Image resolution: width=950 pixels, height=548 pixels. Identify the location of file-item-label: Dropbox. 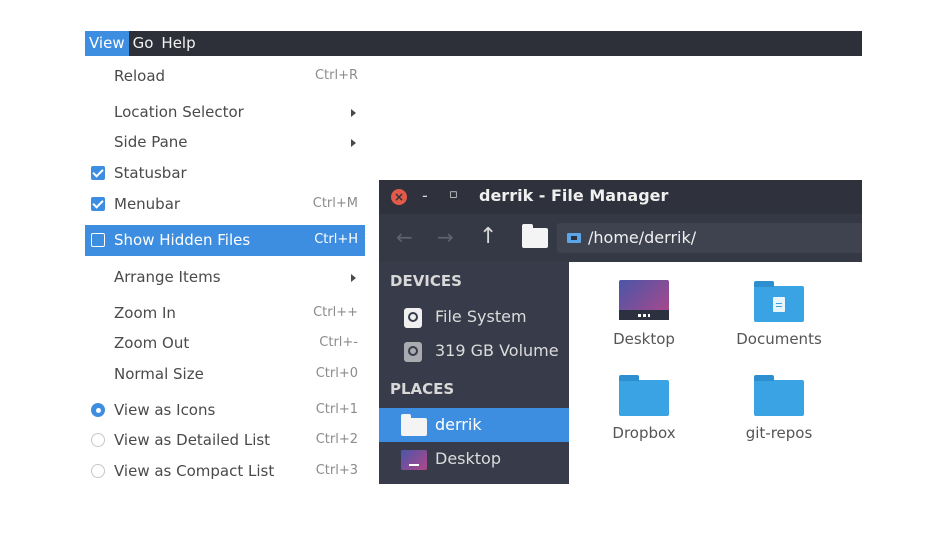
(644, 433).